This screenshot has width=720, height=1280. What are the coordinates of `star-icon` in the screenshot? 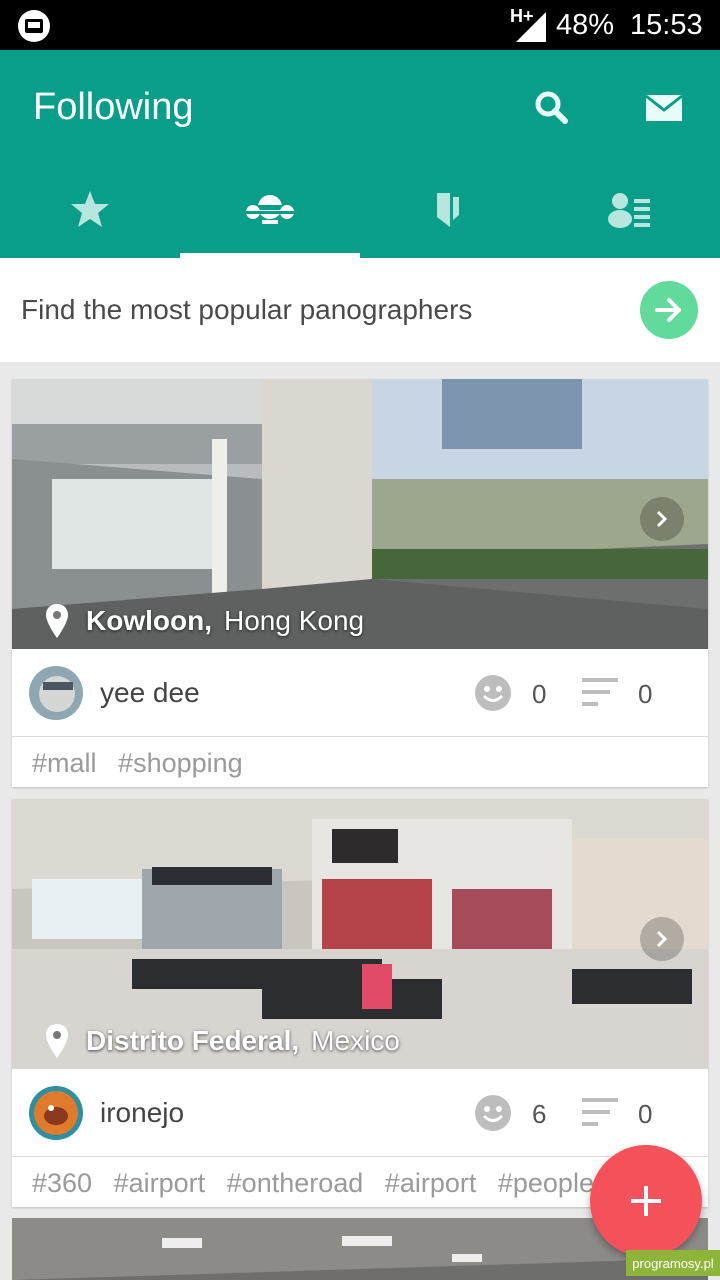 It's located at (90, 209).